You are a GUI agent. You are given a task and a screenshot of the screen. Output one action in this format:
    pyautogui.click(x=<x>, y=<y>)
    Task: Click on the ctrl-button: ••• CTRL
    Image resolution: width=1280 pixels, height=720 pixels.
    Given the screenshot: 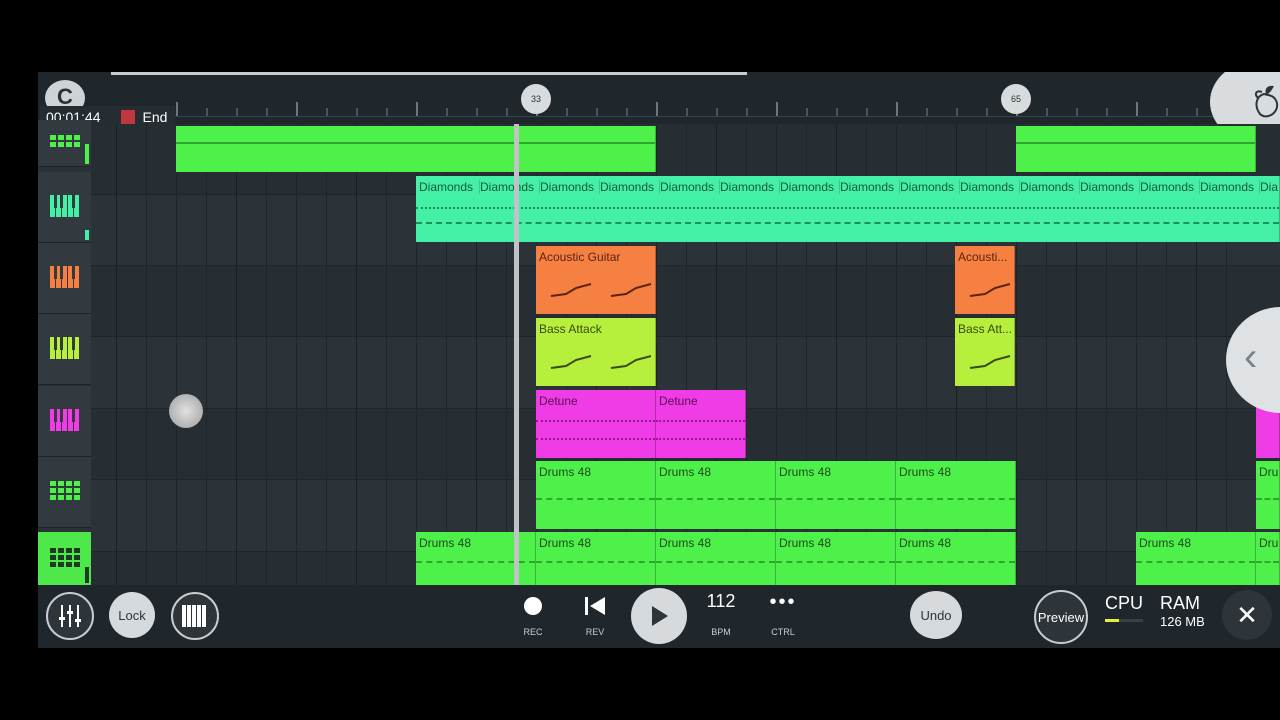 What is the action you would take?
    pyautogui.click(x=783, y=617)
    